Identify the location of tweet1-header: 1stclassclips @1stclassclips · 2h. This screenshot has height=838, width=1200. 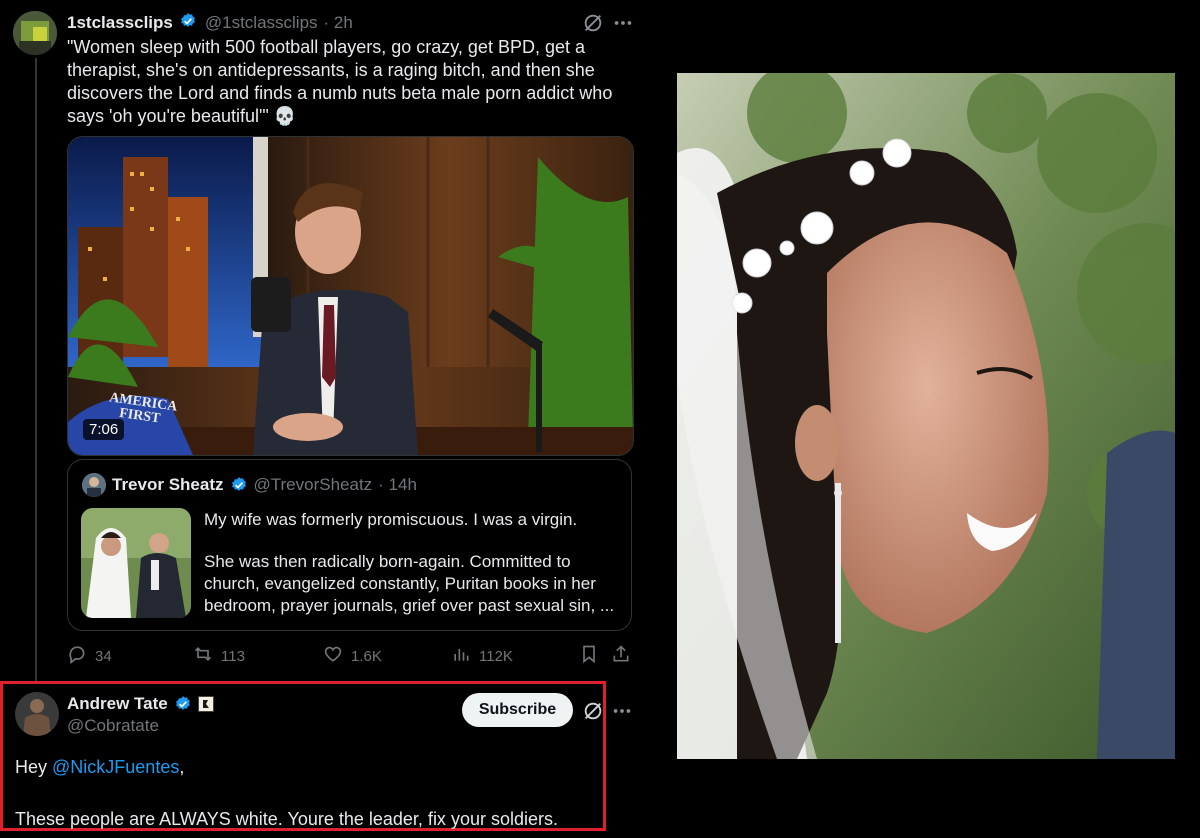
(210, 23).